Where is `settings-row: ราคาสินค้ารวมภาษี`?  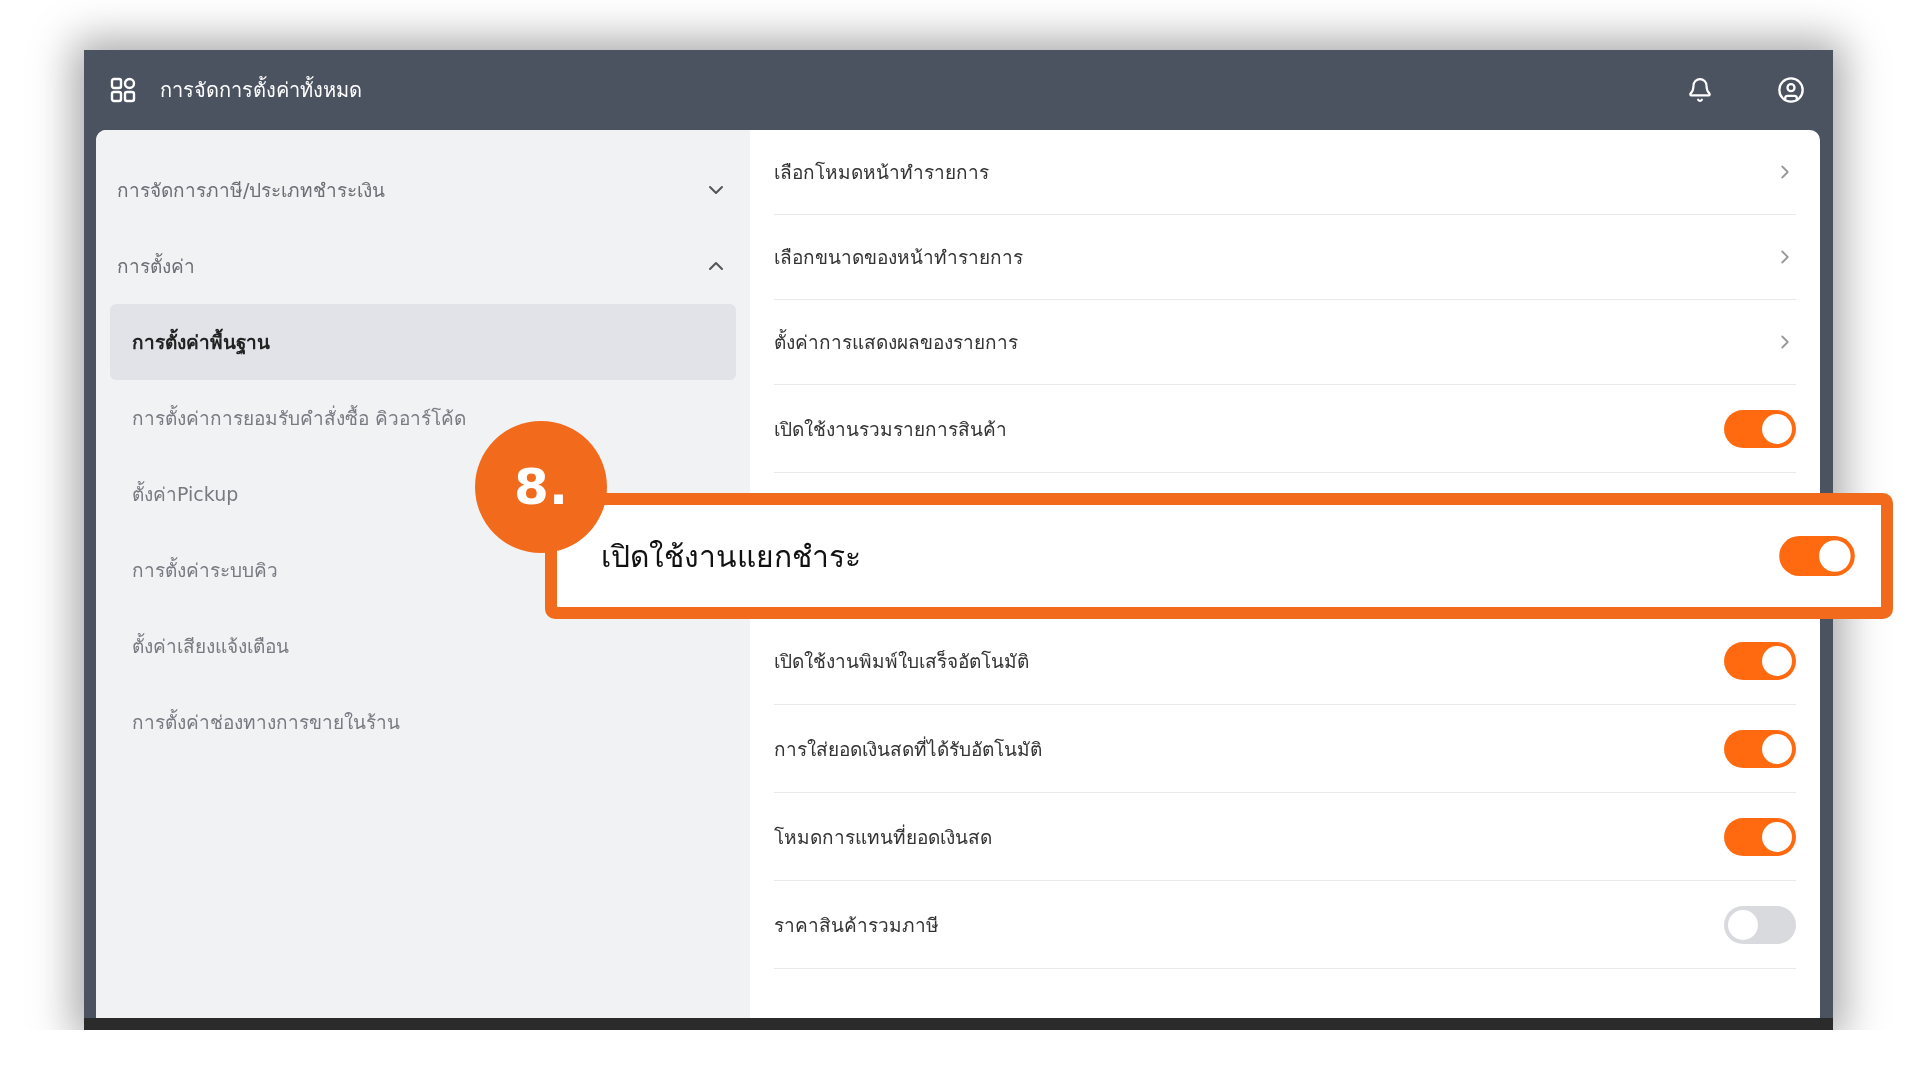
settings-row: ราคาสินค้ารวมภาษี is located at coordinates (1285, 925).